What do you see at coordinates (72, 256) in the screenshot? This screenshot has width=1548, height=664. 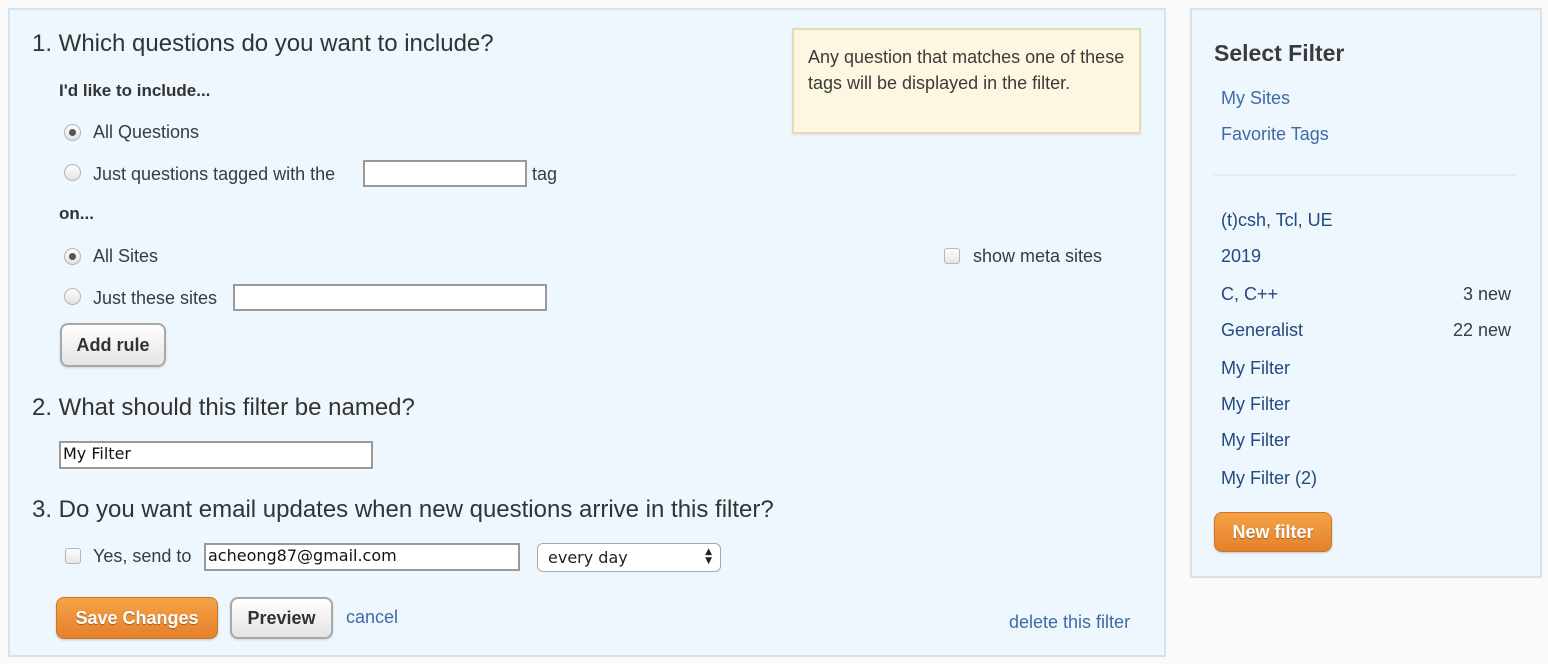 I see `all-sites-radio` at bounding box center [72, 256].